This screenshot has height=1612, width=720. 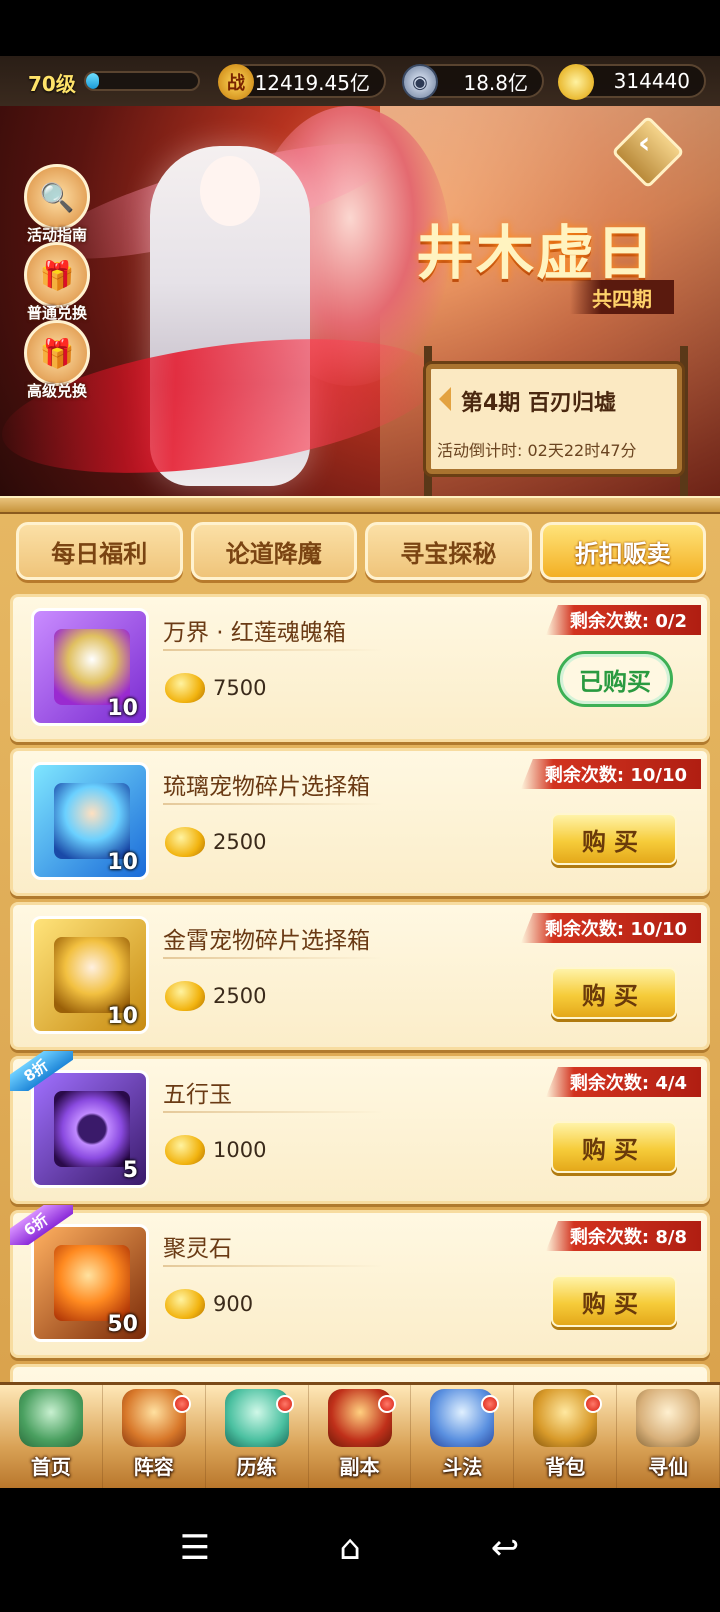 I want to click on item-name: 聚灵石, so click(x=197, y=1249).